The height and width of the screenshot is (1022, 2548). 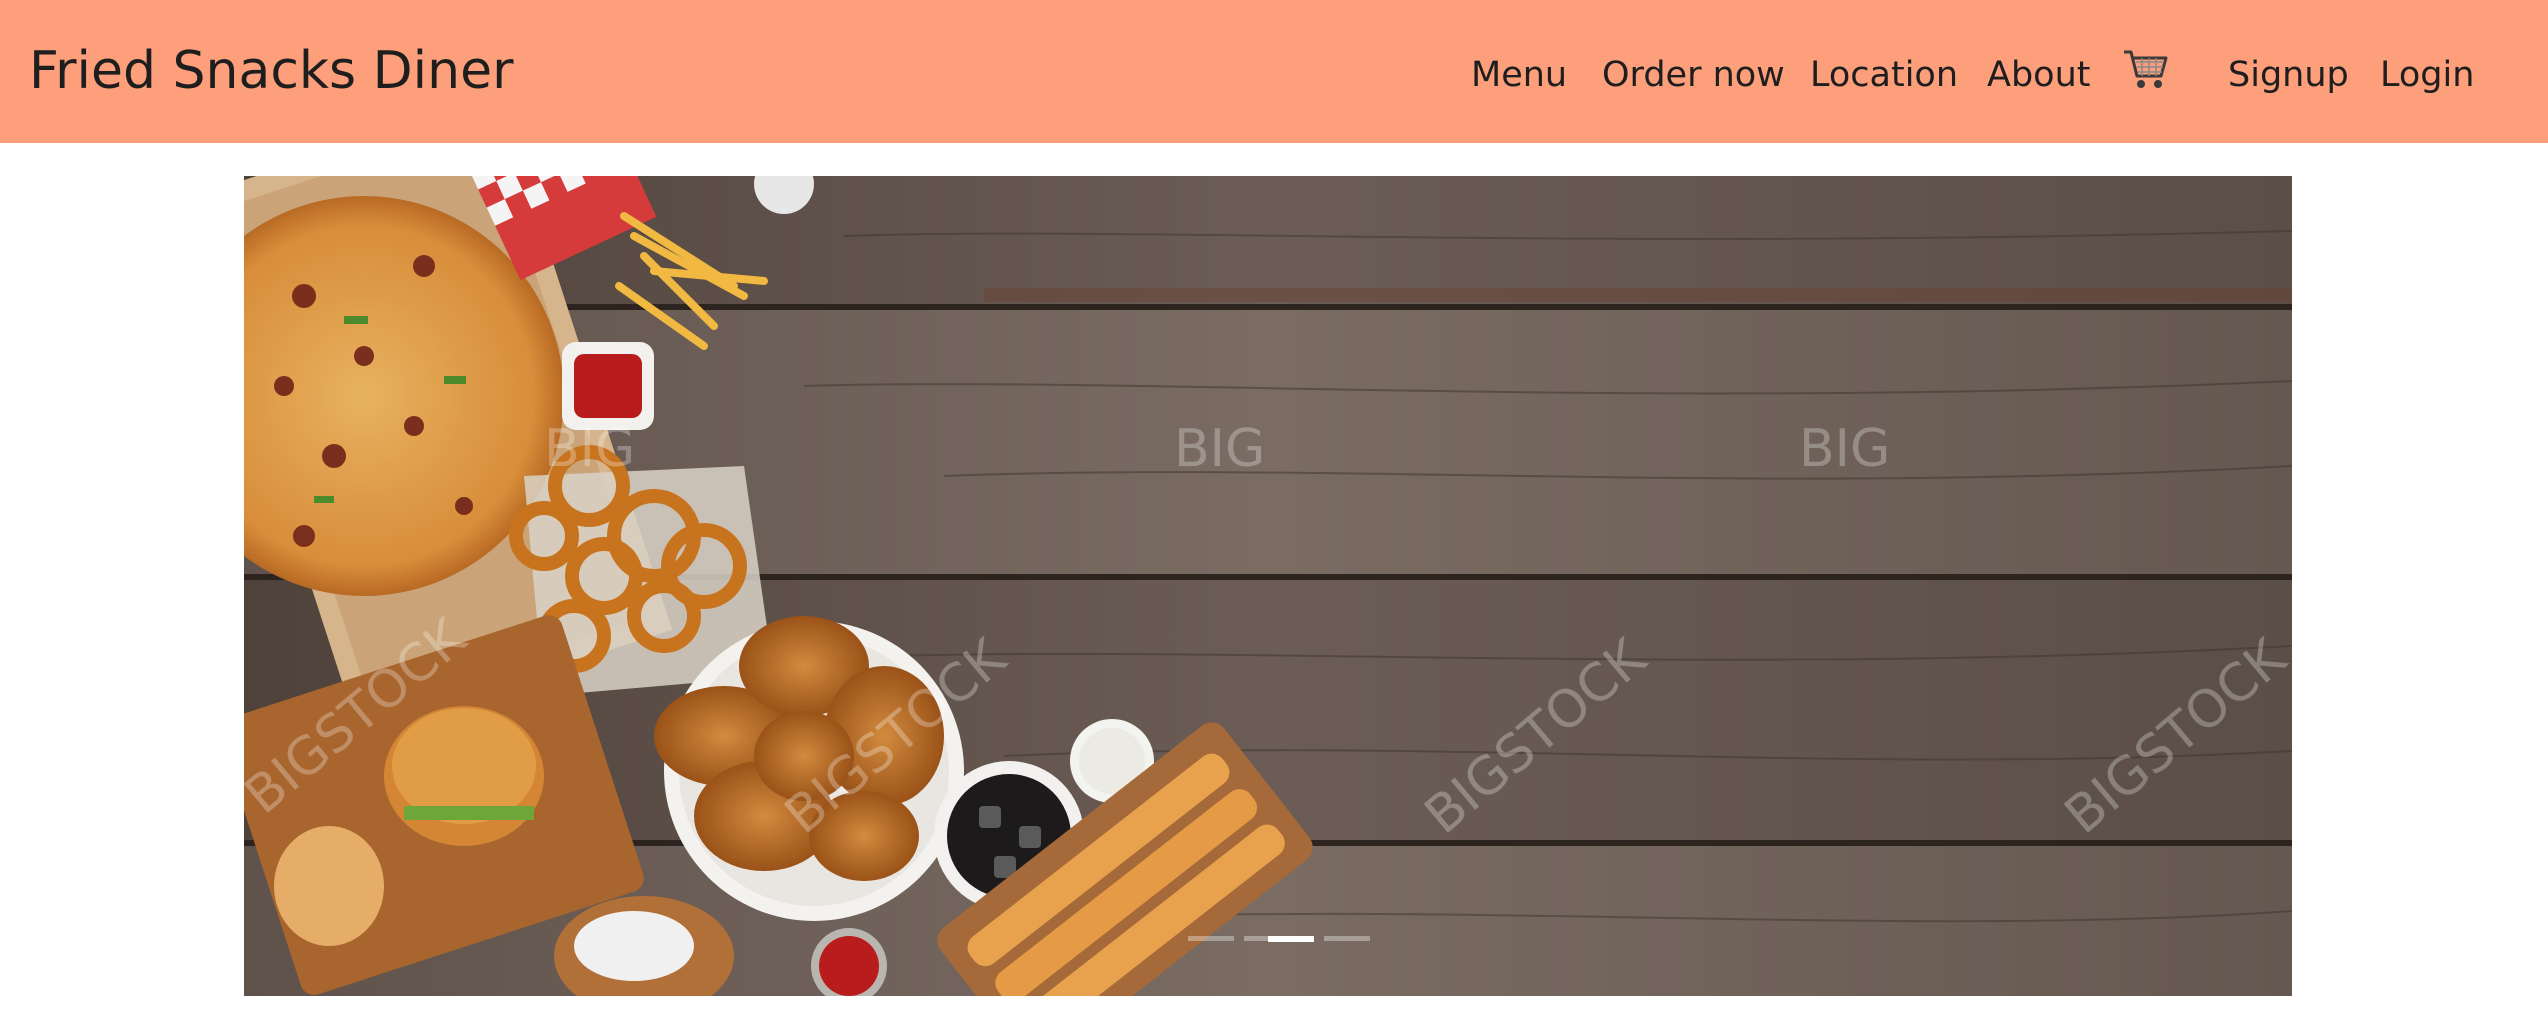 I want to click on nav-login-link: Login, so click(x=2427, y=75).